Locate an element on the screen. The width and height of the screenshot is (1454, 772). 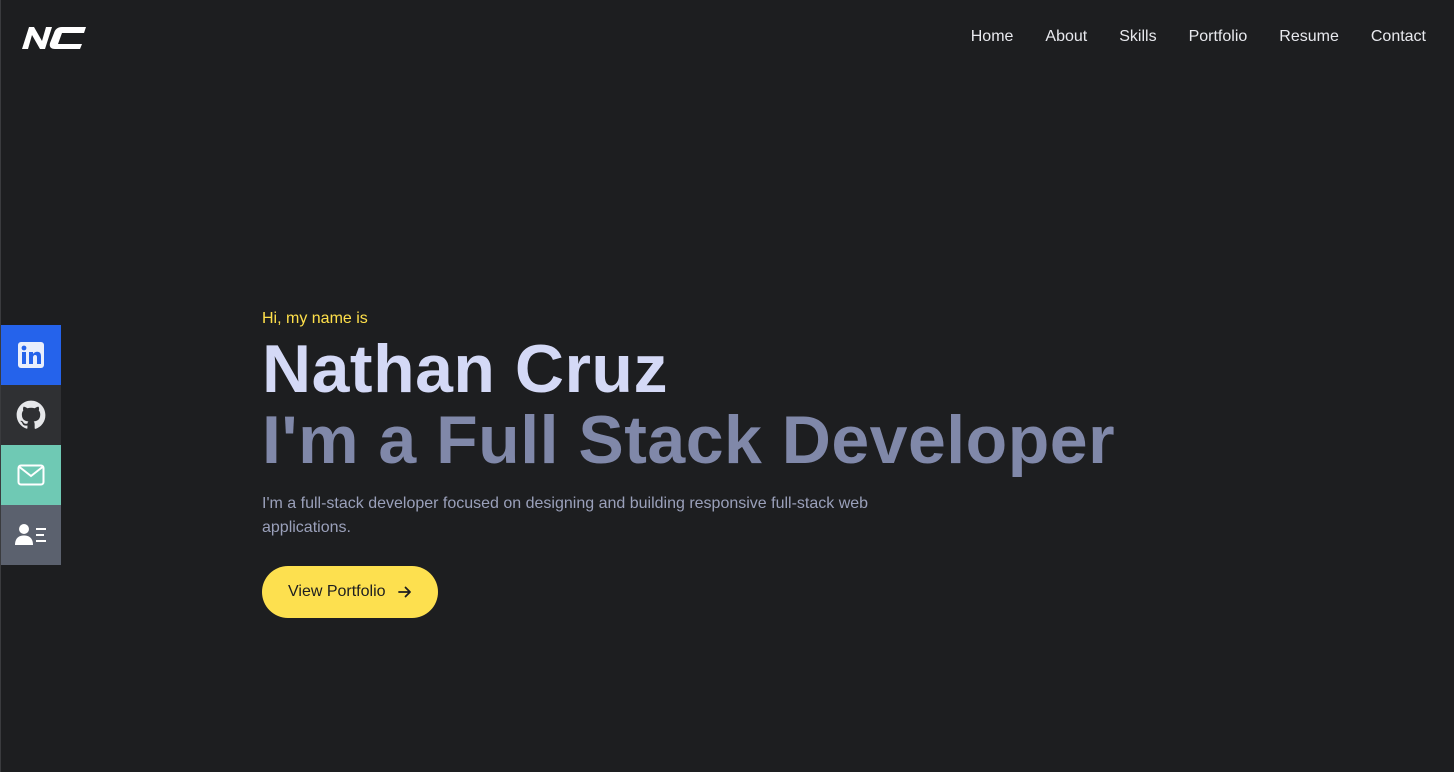
email-button is located at coordinates (31, 475).